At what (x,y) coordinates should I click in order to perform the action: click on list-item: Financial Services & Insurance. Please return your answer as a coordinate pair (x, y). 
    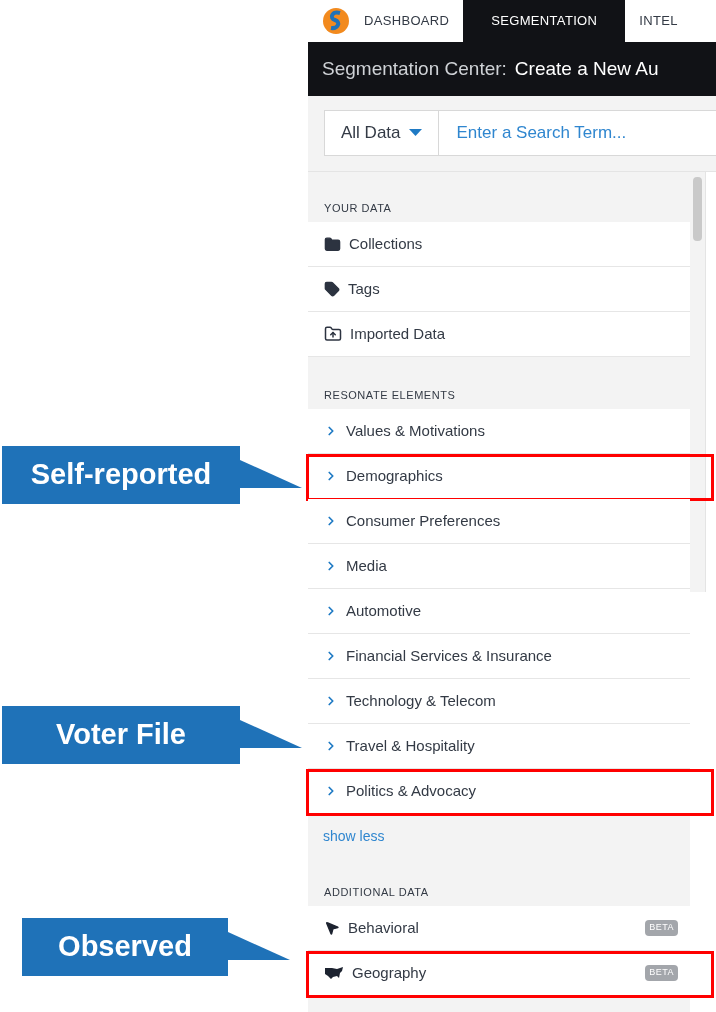
    Looking at the image, I should click on (499, 656).